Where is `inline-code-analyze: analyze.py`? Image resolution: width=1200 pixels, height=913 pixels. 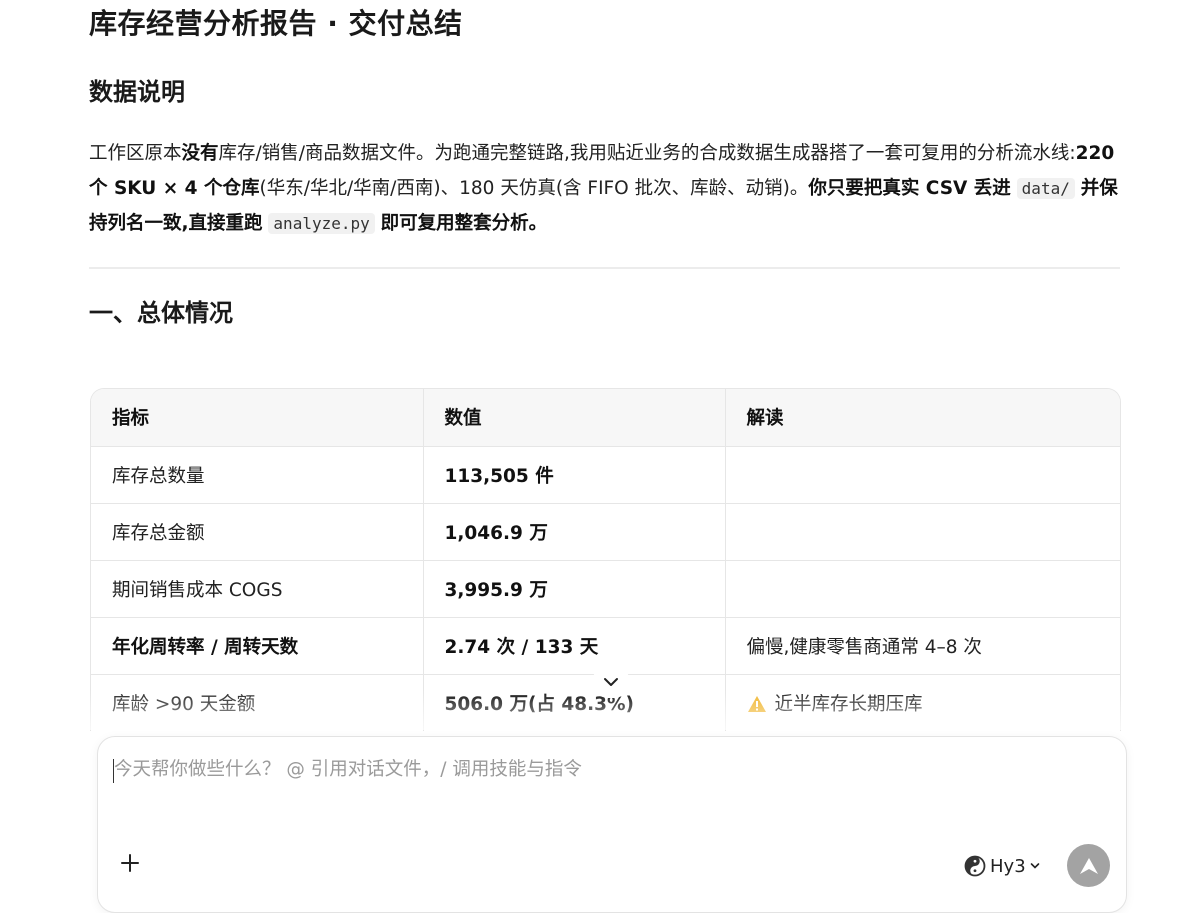 inline-code-analyze: analyze.py is located at coordinates (321, 223).